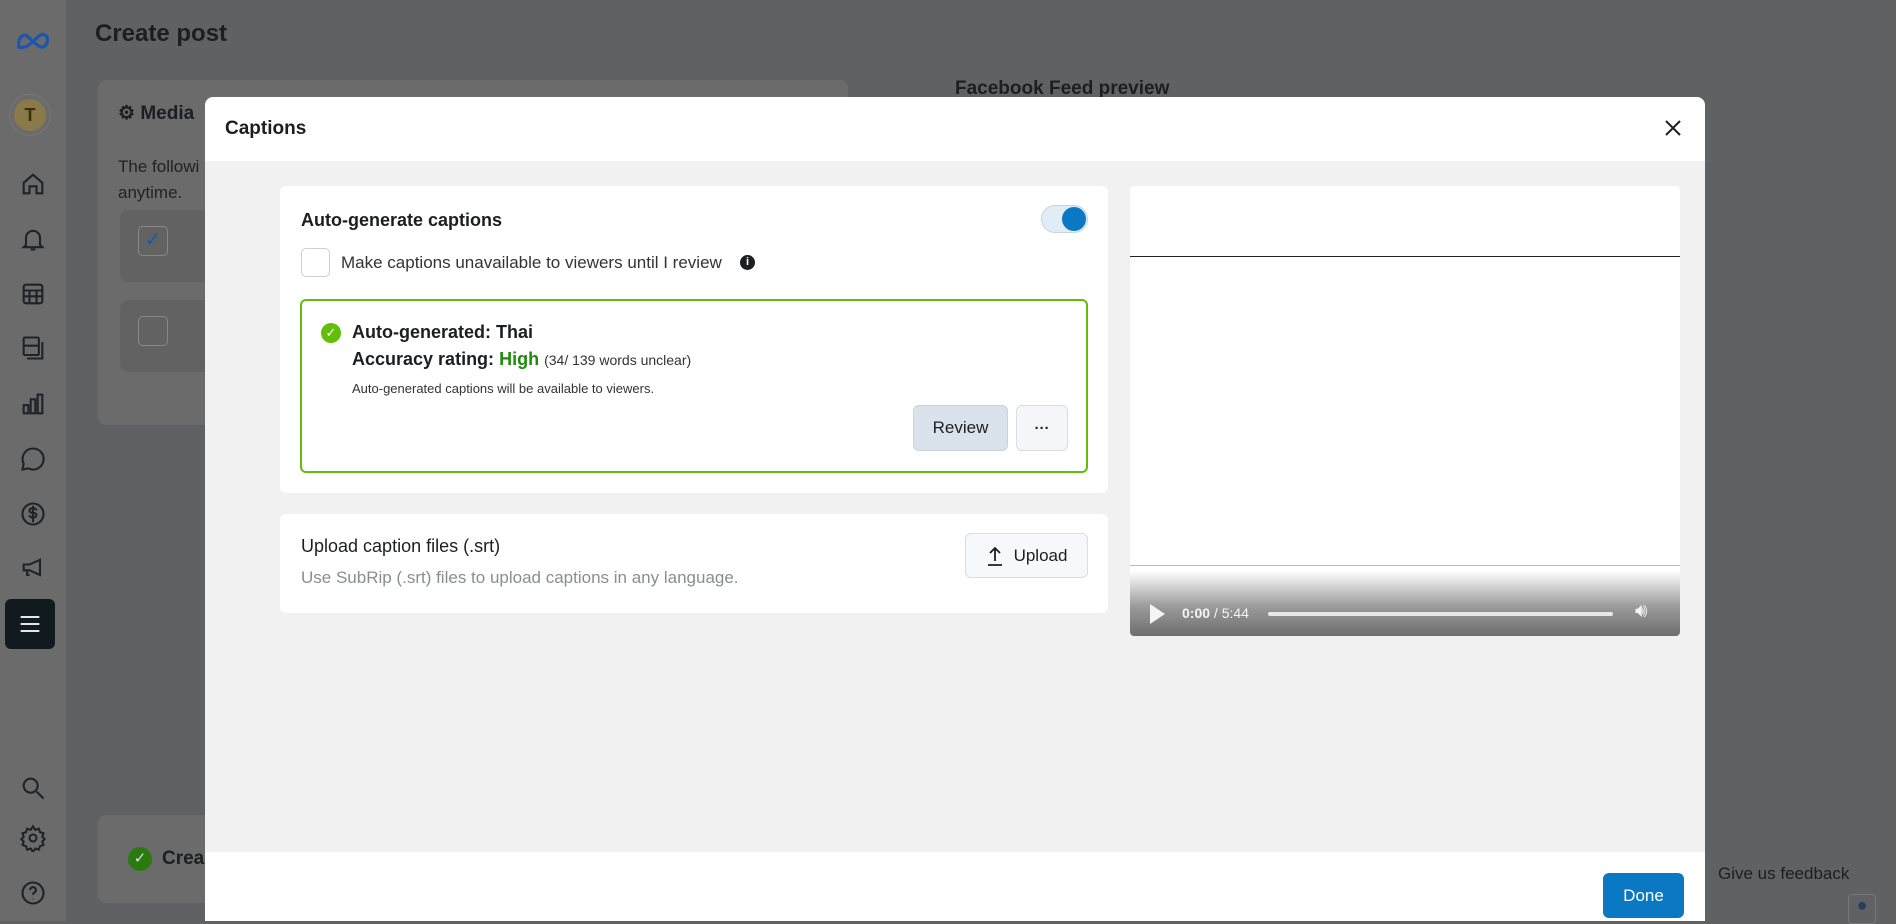 The image size is (1896, 924). I want to click on video-top-line, so click(1405, 256).